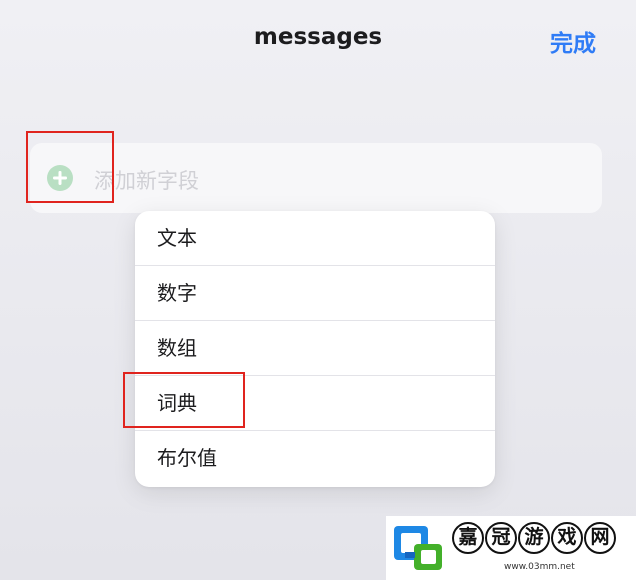 This screenshot has height=580, width=636. Describe the element at coordinates (315, 238) in the screenshot. I see `menu-item-text: 文本` at that location.